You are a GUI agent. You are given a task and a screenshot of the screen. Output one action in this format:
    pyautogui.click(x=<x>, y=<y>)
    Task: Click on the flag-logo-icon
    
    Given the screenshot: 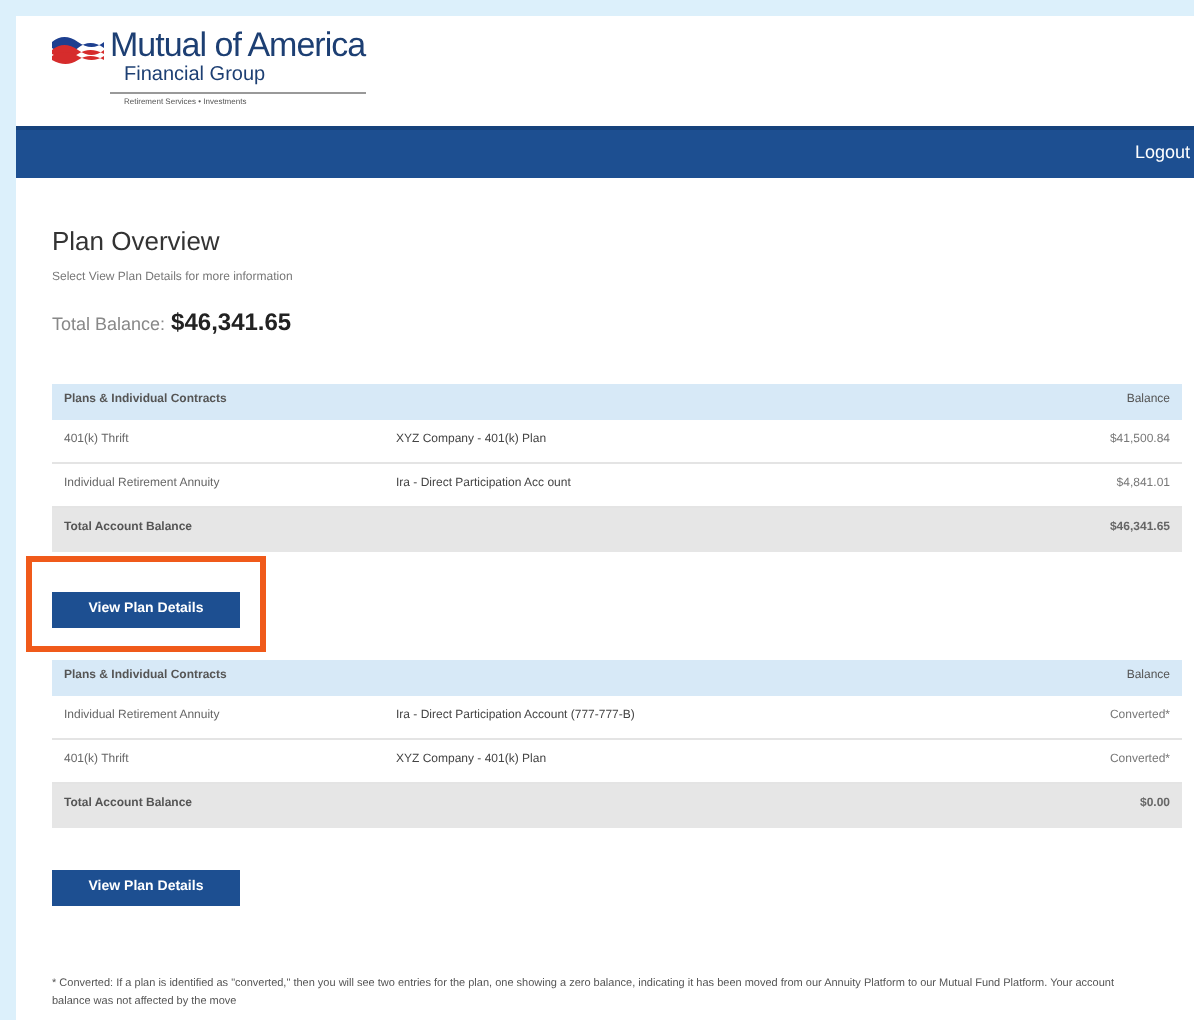 What is the action you would take?
    pyautogui.click(x=78, y=48)
    